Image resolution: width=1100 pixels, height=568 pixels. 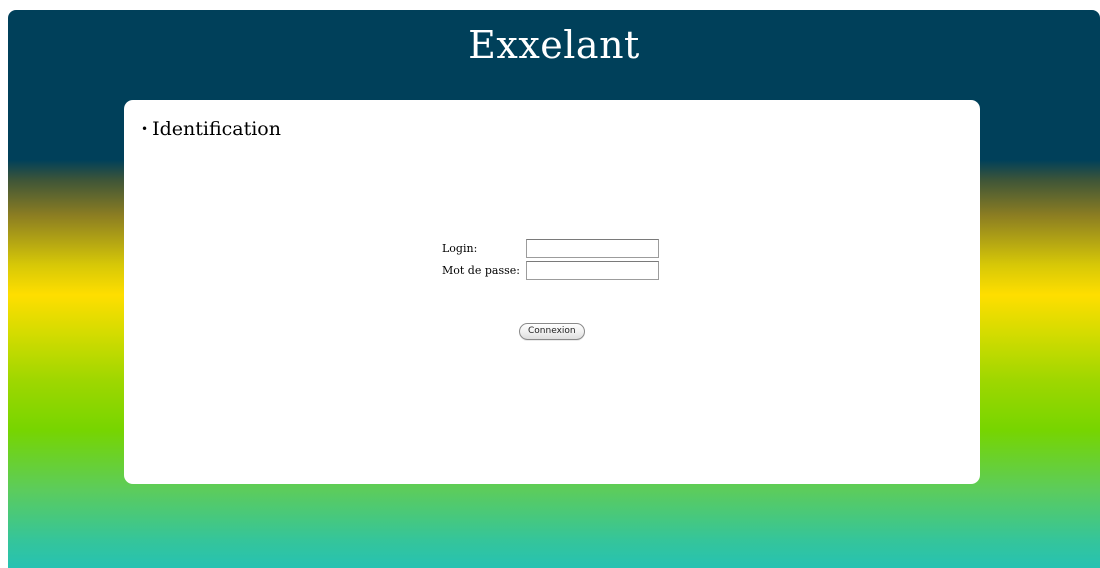 I want to click on password-row: Mot de passe:, so click(x=557, y=271).